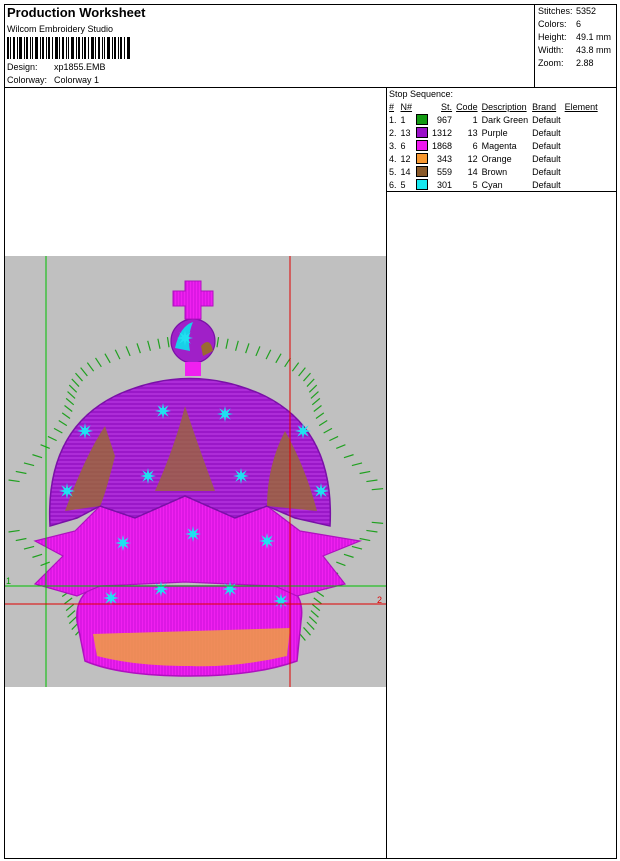 The height and width of the screenshot is (861, 620). Describe the element at coordinates (76, 12) in the screenshot. I see `page-title: Production Worksheet` at that location.